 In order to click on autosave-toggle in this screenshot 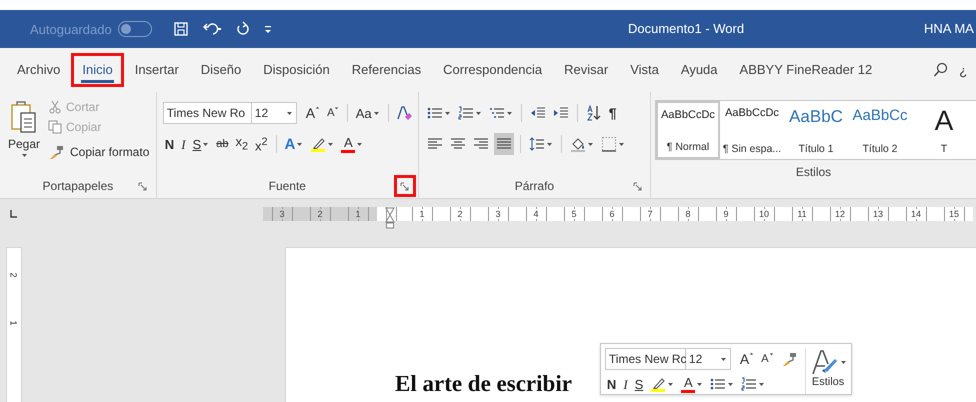, I will do `click(135, 29)`.